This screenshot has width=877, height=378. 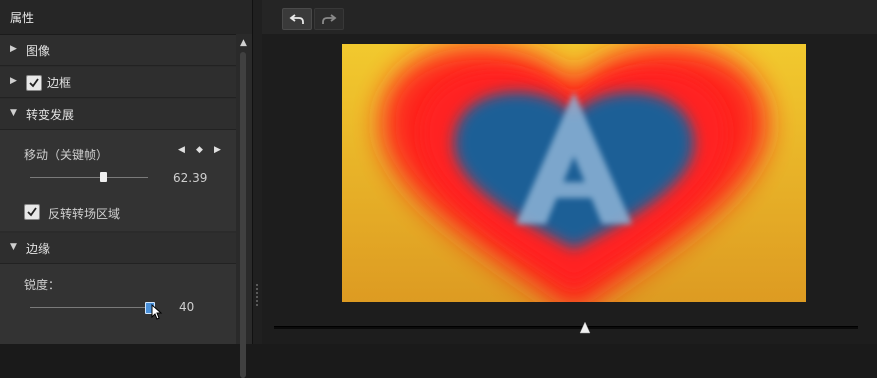 What do you see at coordinates (118, 50) in the screenshot?
I see `section-image: ▶ 图像` at bounding box center [118, 50].